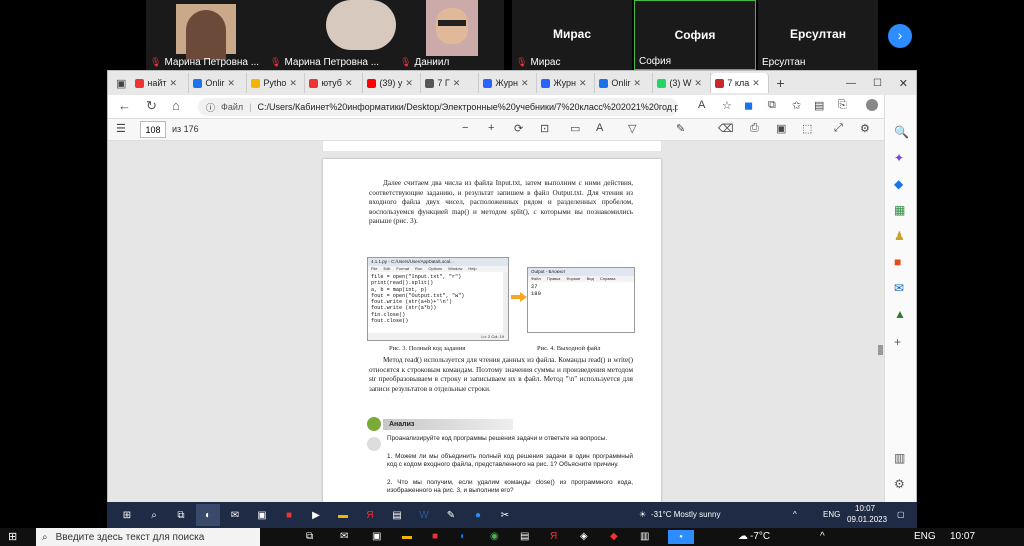 This screenshot has height=546, width=1024. I want to click on browser-tab: (39) у ✕, so click(392, 83).